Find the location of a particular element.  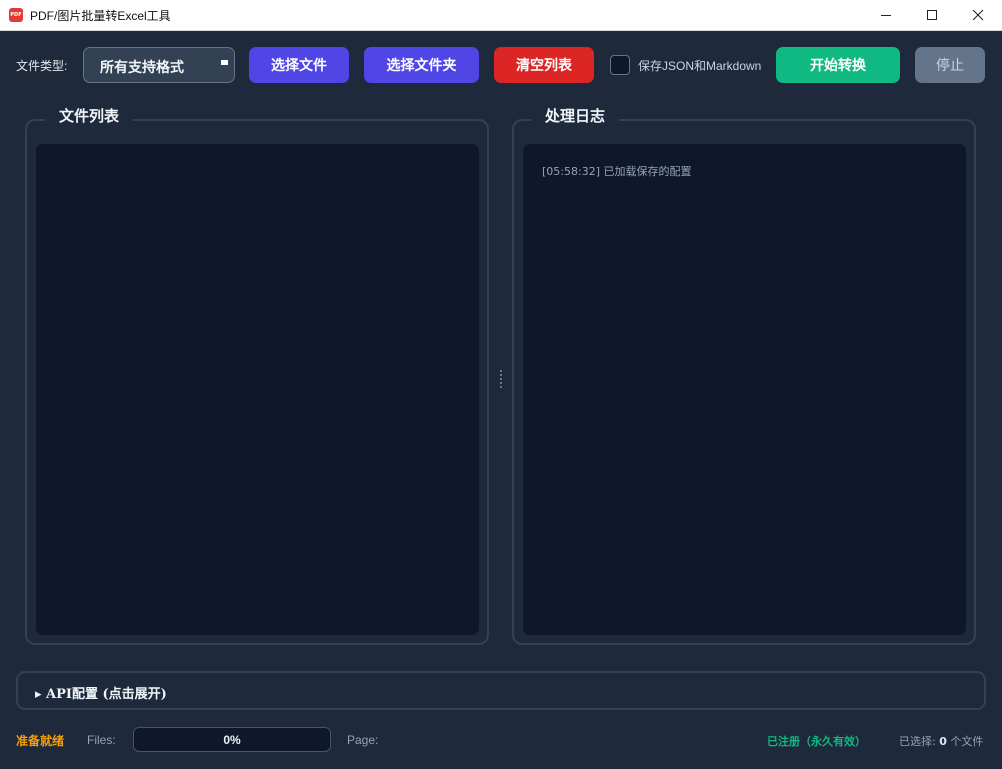

select-file-button: 选择文件 is located at coordinates (299, 65).